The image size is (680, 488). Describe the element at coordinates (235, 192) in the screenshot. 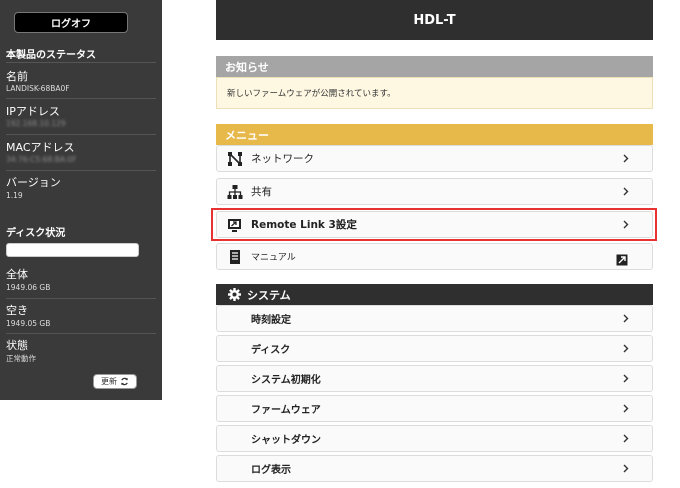

I see `sitemap-icon` at that location.